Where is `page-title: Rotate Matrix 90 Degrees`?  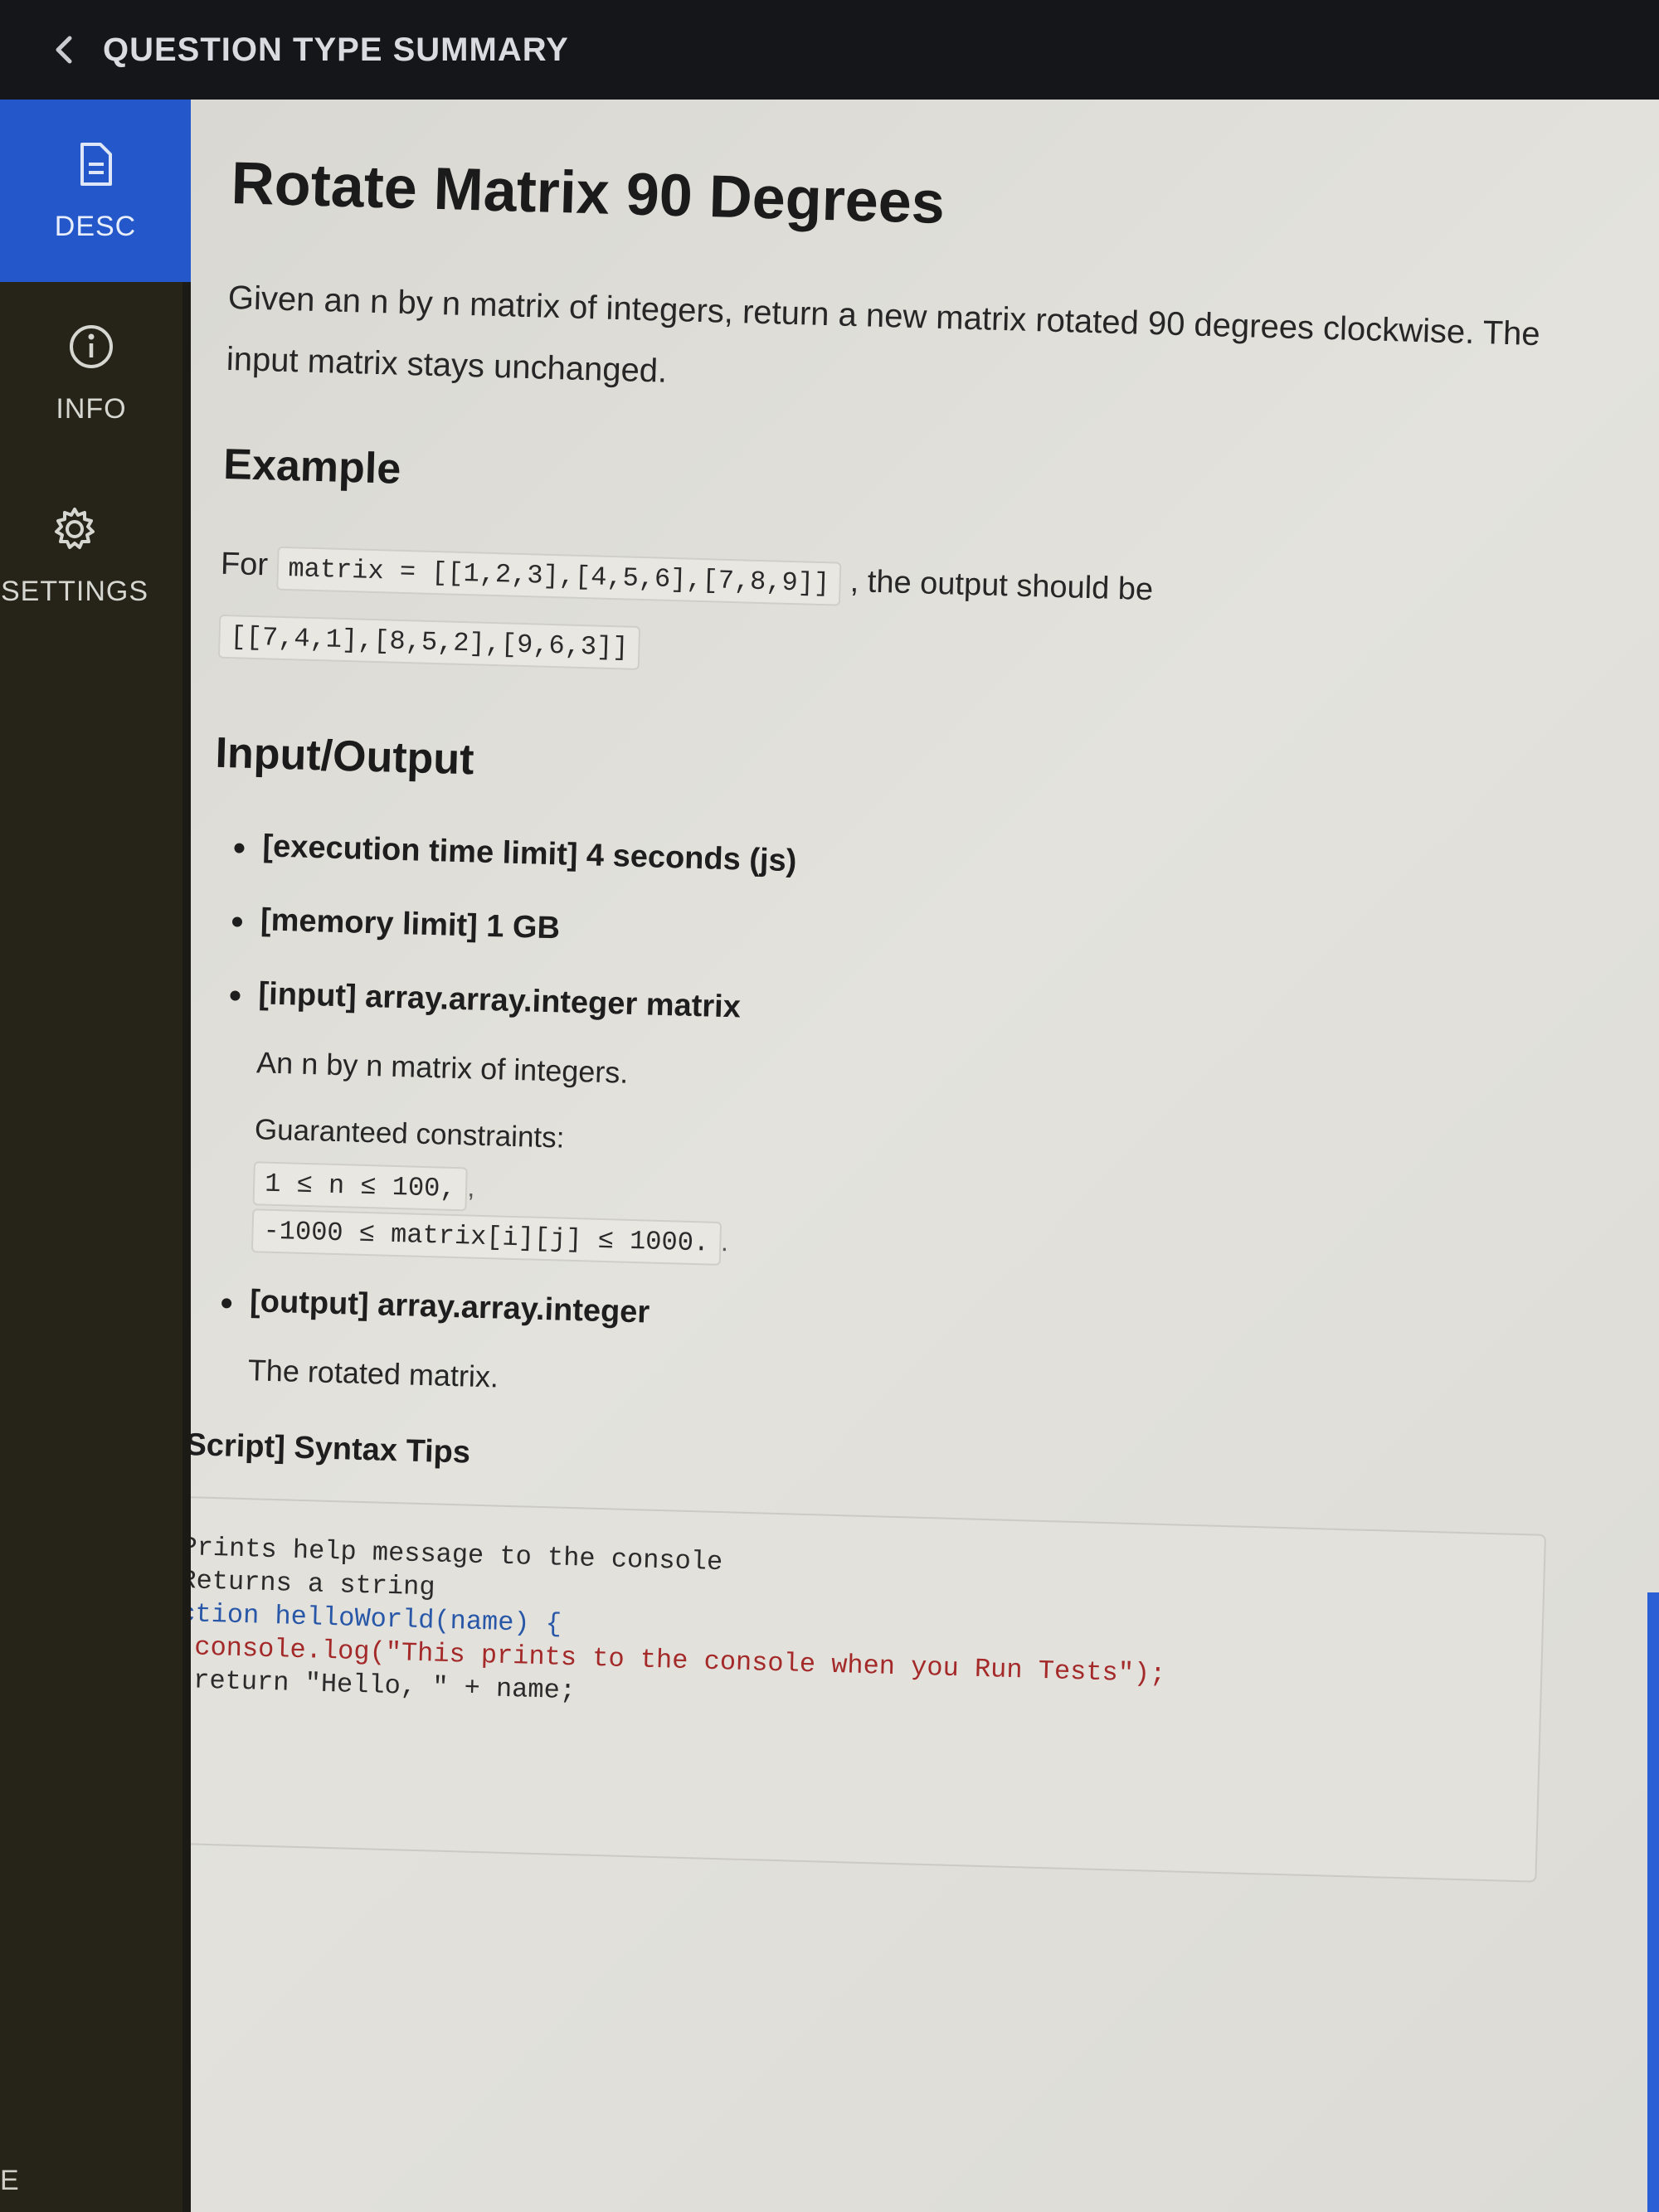
page-title: Rotate Matrix 90 Degrees is located at coordinates (588, 192).